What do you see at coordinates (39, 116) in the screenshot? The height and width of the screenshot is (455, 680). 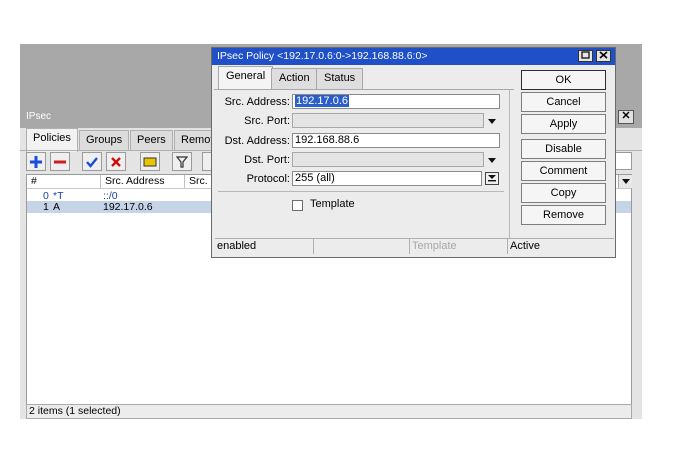 I see `ipsec-window-title: IPsec` at bounding box center [39, 116].